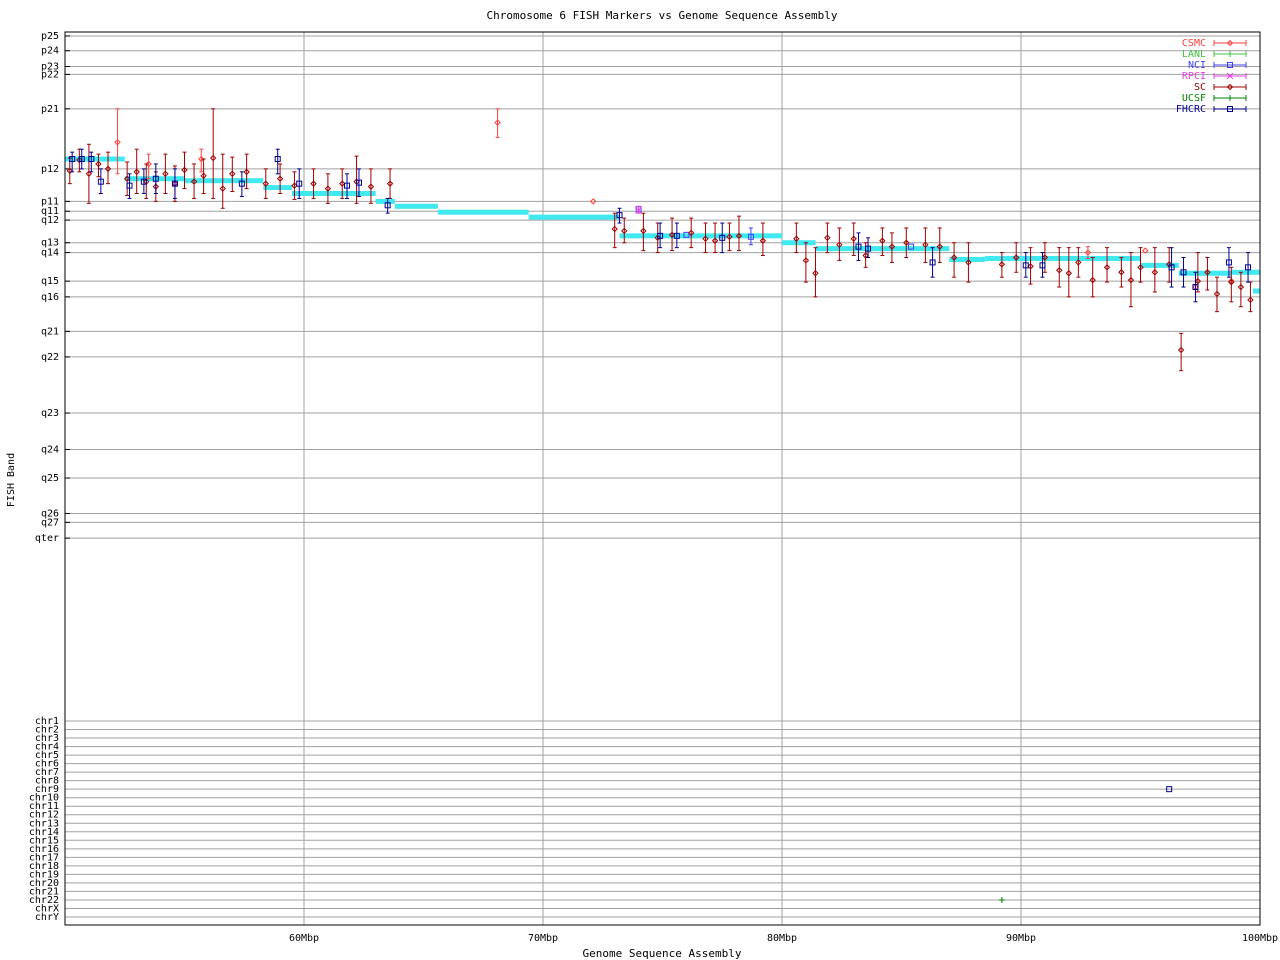 This screenshot has width=1280, height=960. What do you see at coordinates (50, 36) in the screenshot?
I see `band-tick-label: p25` at bounding box center [50, 36].